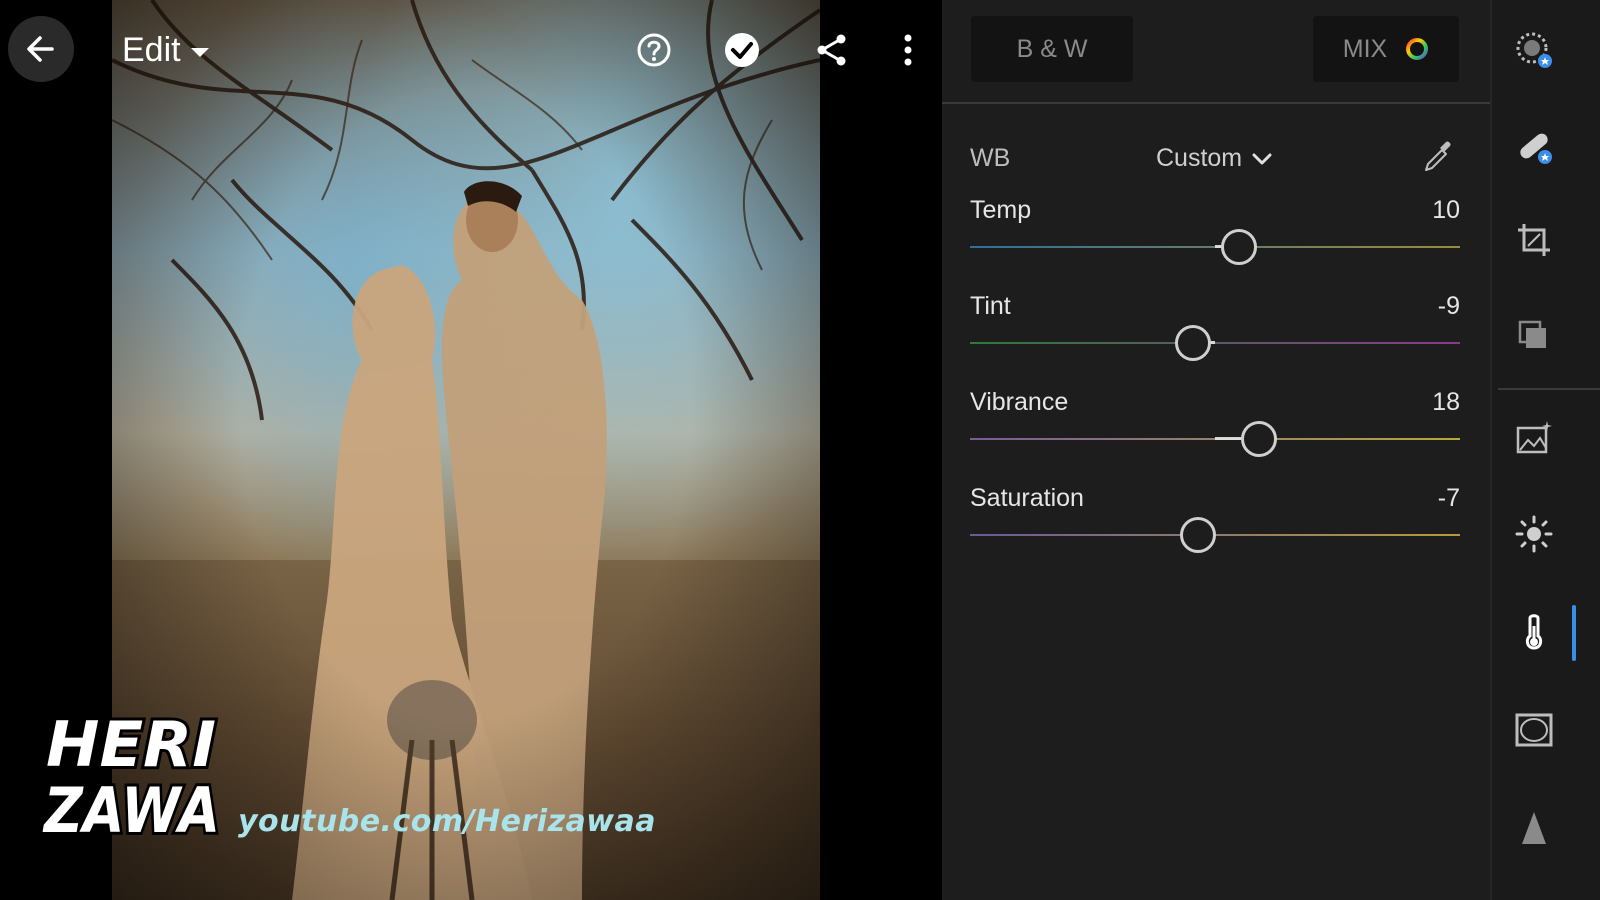 The height and width of the screenshot is (900, 1600). I want to click on light-sun-icon, so click(1534, 534).